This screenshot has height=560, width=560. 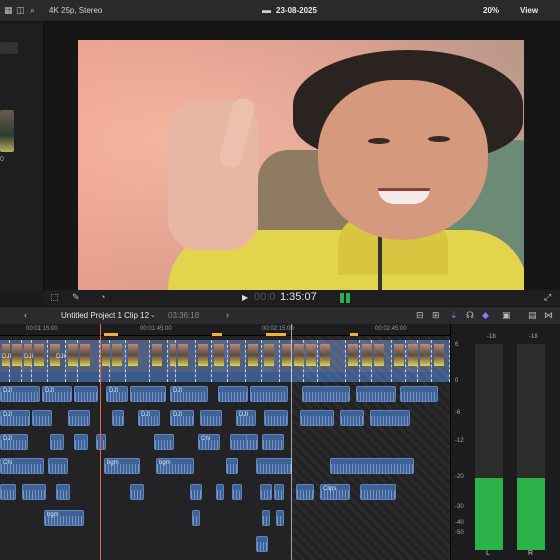 I want to click on clip-appearance-icon: ⊟, so click(x=420, y=315).